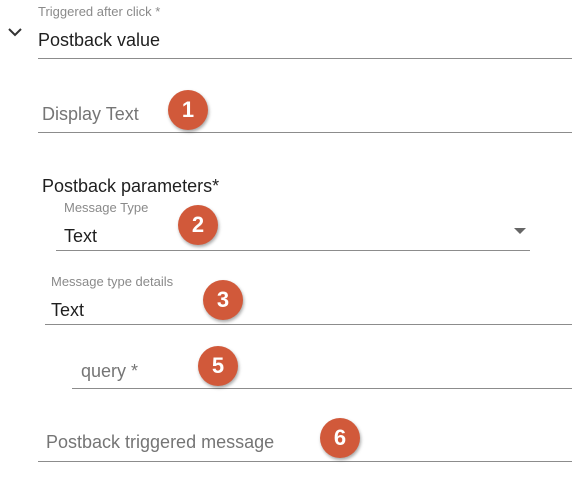 The image size is (572, 485). I want to click on postback-value-input: Postback value, so click(99, 40).